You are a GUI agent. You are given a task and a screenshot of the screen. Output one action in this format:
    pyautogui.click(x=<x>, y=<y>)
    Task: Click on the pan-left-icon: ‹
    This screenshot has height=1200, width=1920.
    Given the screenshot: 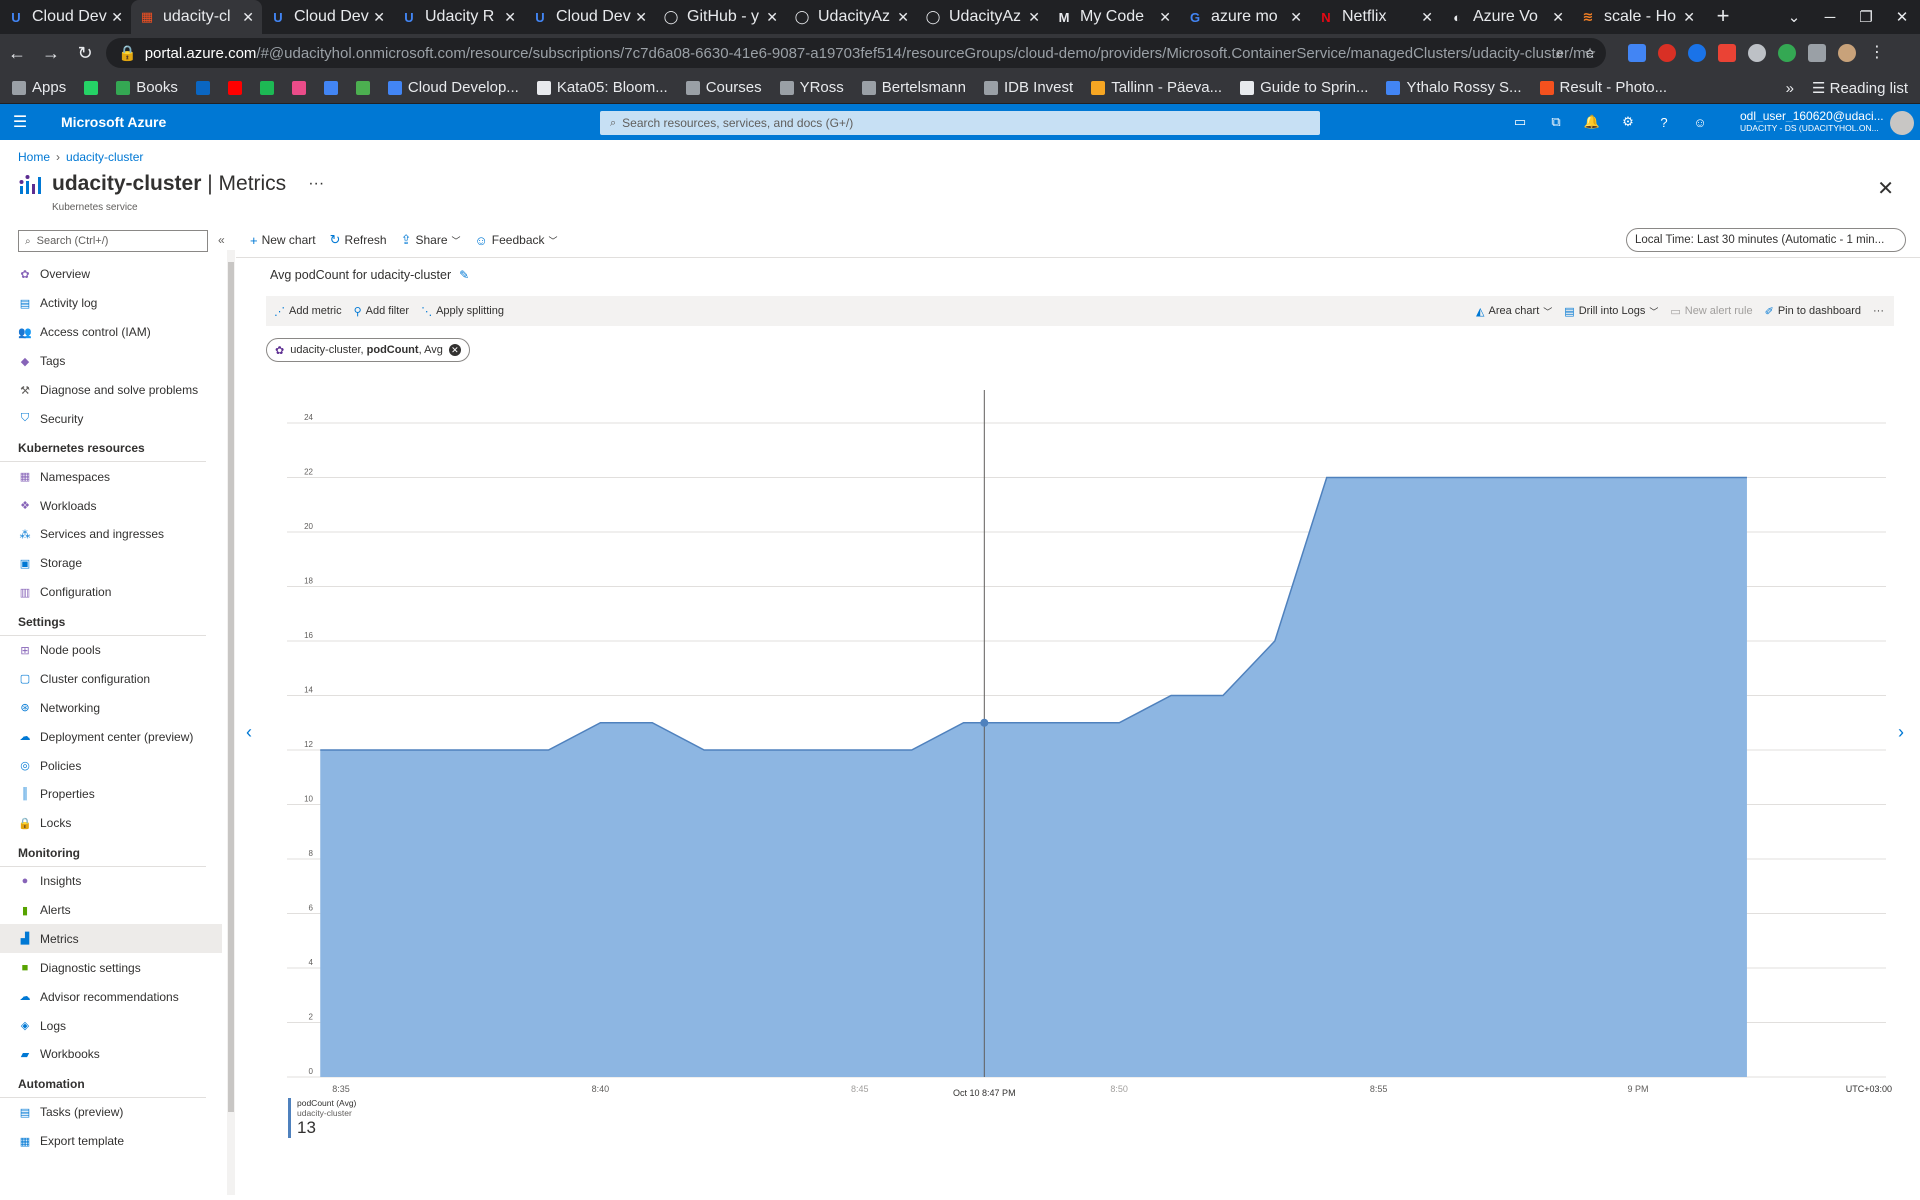 What is the action you would take?
    pyautogui.click(x=249, y=732)
    